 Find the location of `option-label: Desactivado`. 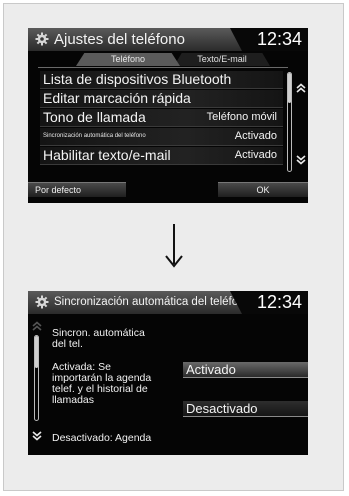

option-label: Desactivado is located at coordinates (222, 408).